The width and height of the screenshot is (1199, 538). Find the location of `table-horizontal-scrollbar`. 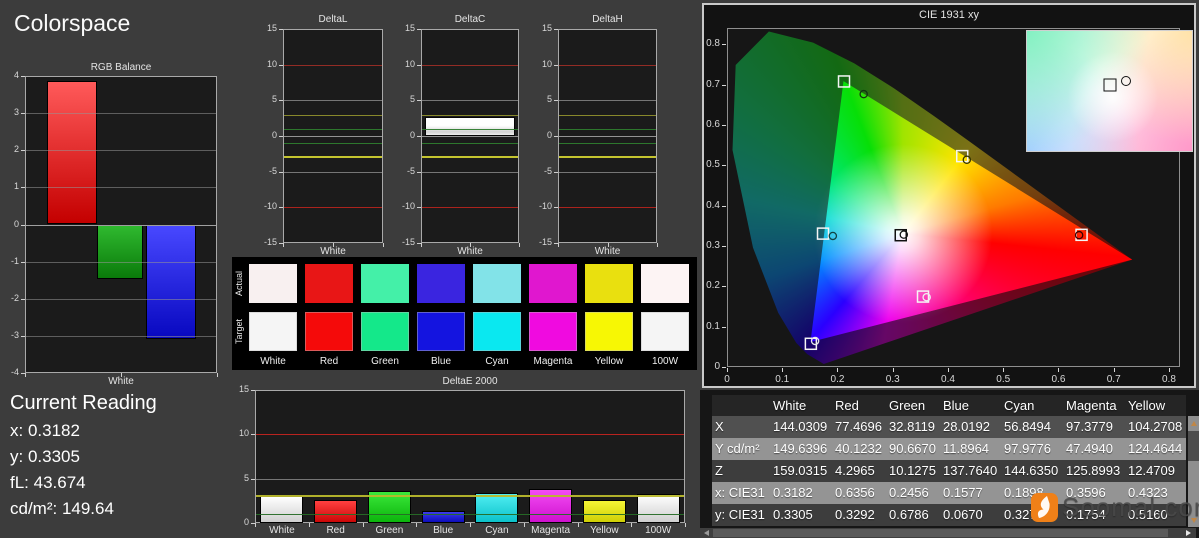

table-horizontal-scrollbar is located at coordinates (948, 533).